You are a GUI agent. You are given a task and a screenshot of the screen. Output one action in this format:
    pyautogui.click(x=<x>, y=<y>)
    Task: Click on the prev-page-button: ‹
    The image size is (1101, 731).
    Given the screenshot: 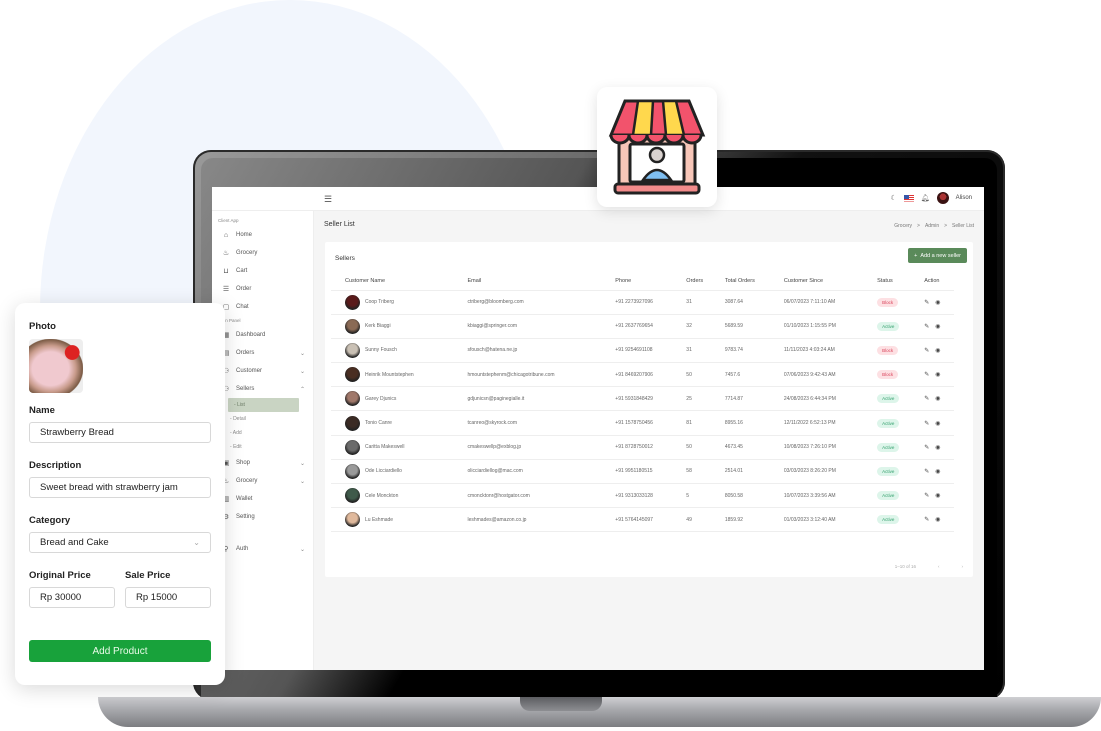 What is the action you would take?
    pyautogui.click(x=939, y=566)
    